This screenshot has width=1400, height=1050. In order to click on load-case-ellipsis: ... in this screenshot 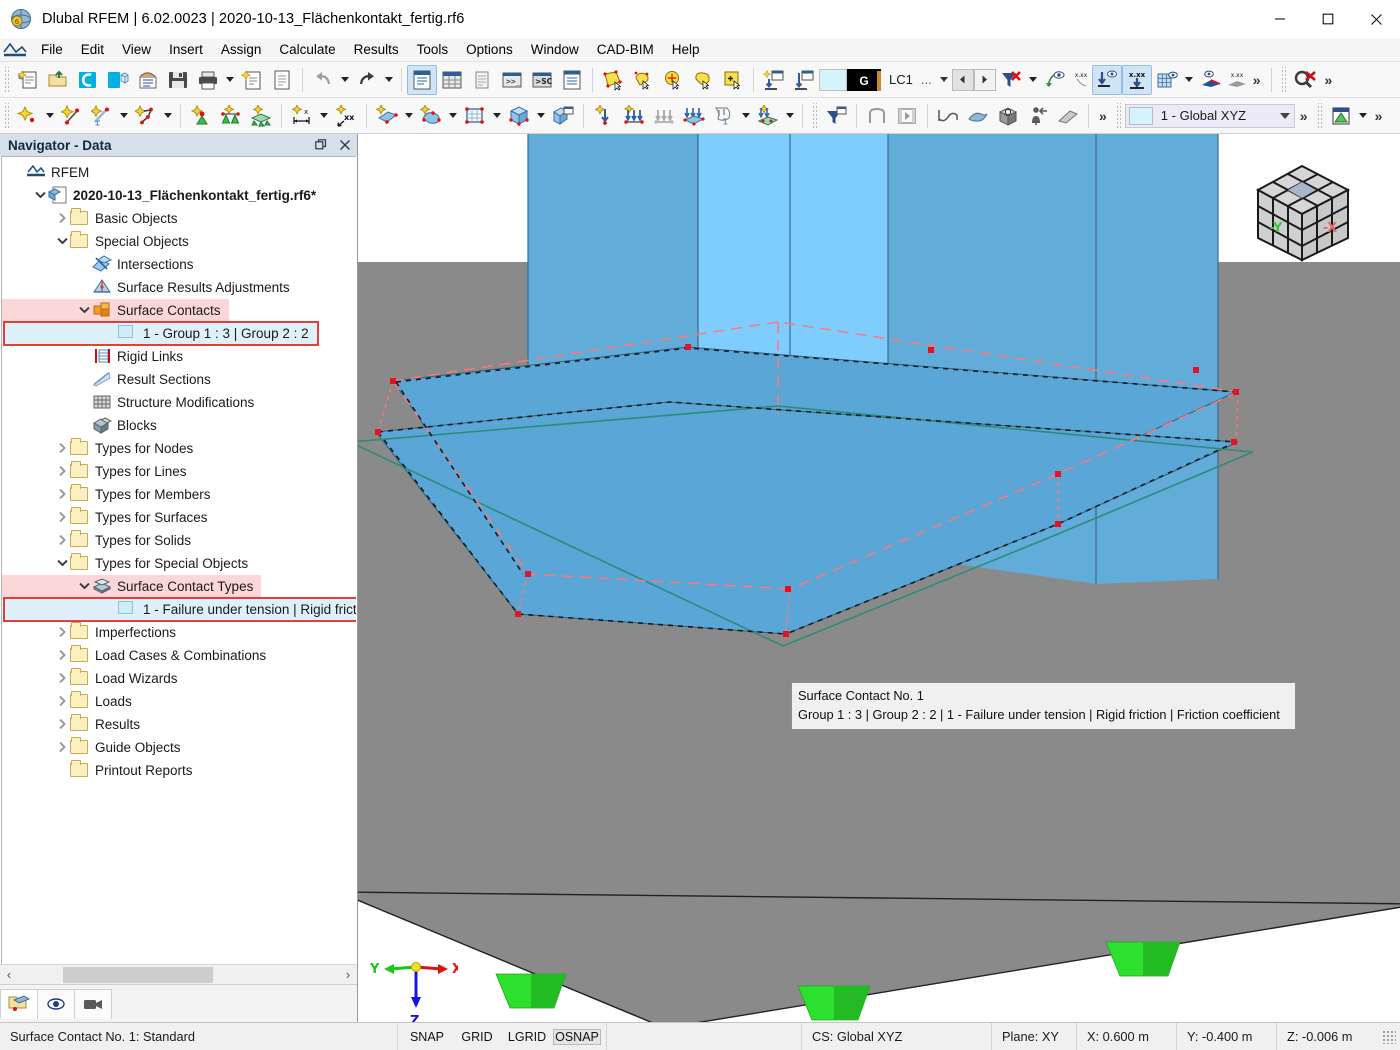, I will do `click(928, 79)`.